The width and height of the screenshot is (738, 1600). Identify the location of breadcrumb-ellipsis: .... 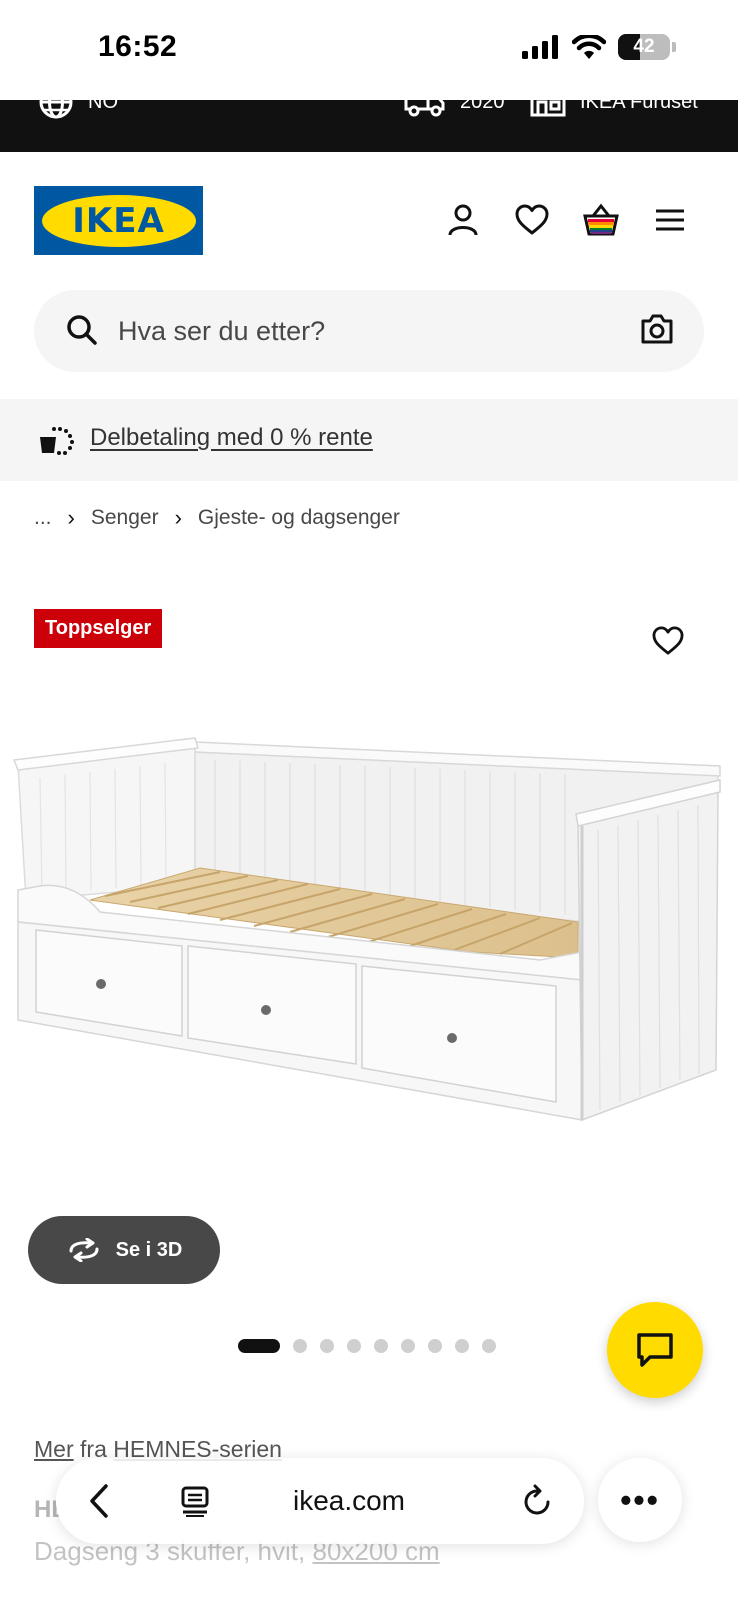
(43, 518).